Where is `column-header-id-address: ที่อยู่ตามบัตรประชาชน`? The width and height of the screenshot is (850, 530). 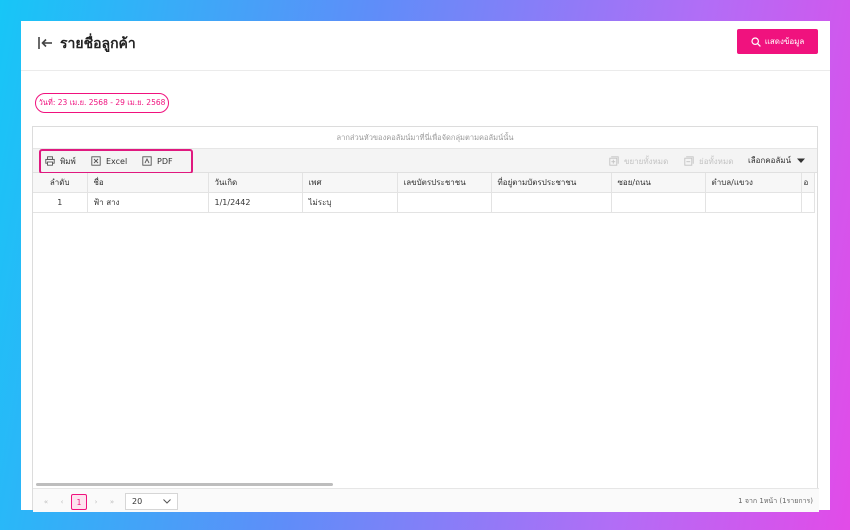
column-header-id-address: ที่อยู่ตามบัตรประชาชน is located at coordinates (551, 183).